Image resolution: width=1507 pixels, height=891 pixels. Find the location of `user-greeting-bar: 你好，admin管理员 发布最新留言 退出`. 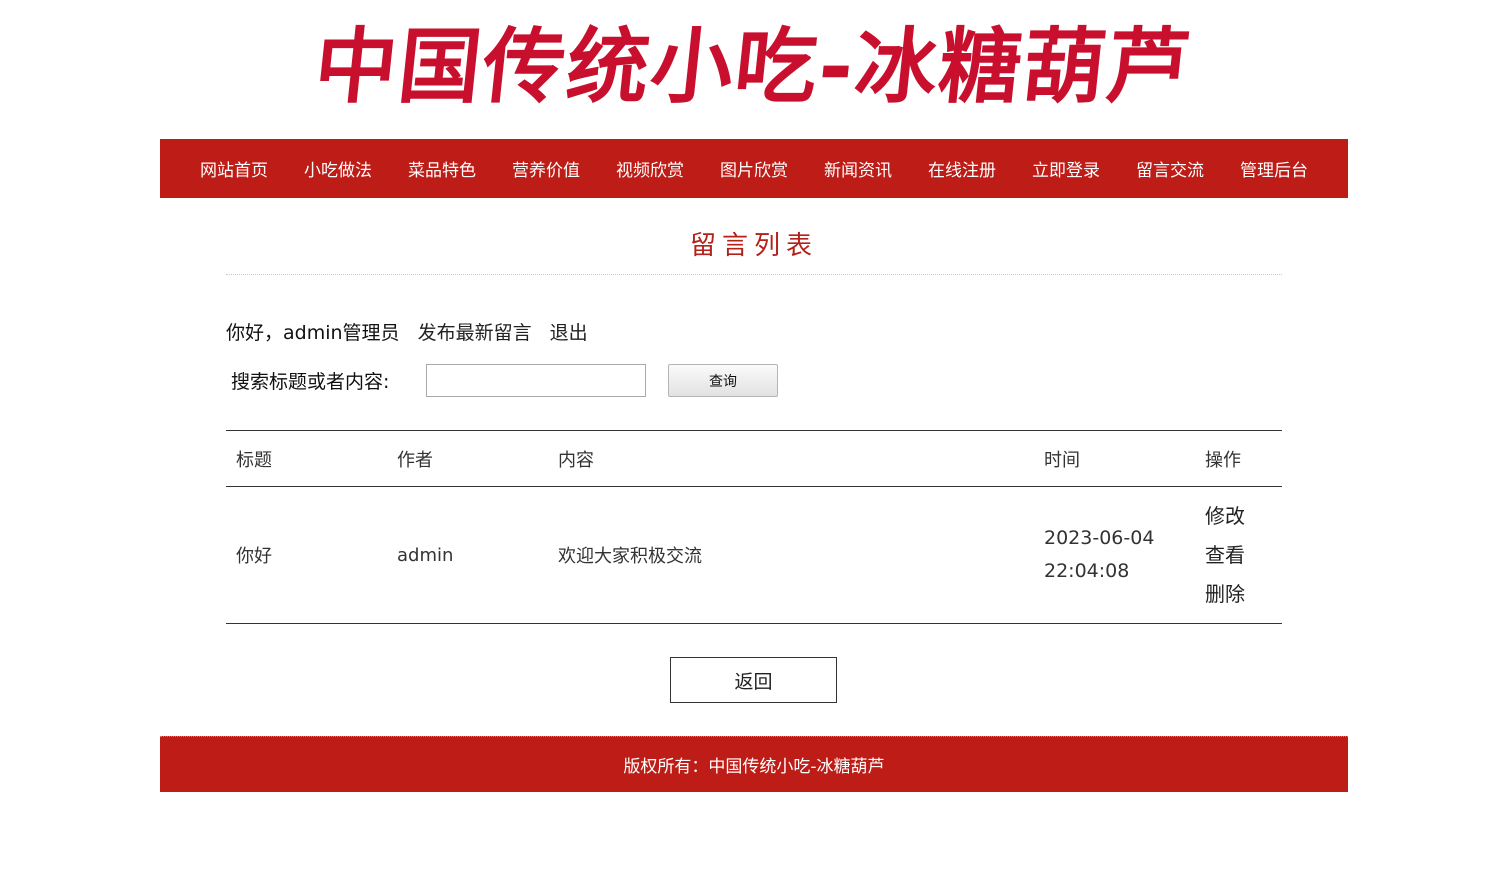

user-greeting-bar: 你好，admin管理员 发布最新留言 退出 is located at coordinates (413, 331).